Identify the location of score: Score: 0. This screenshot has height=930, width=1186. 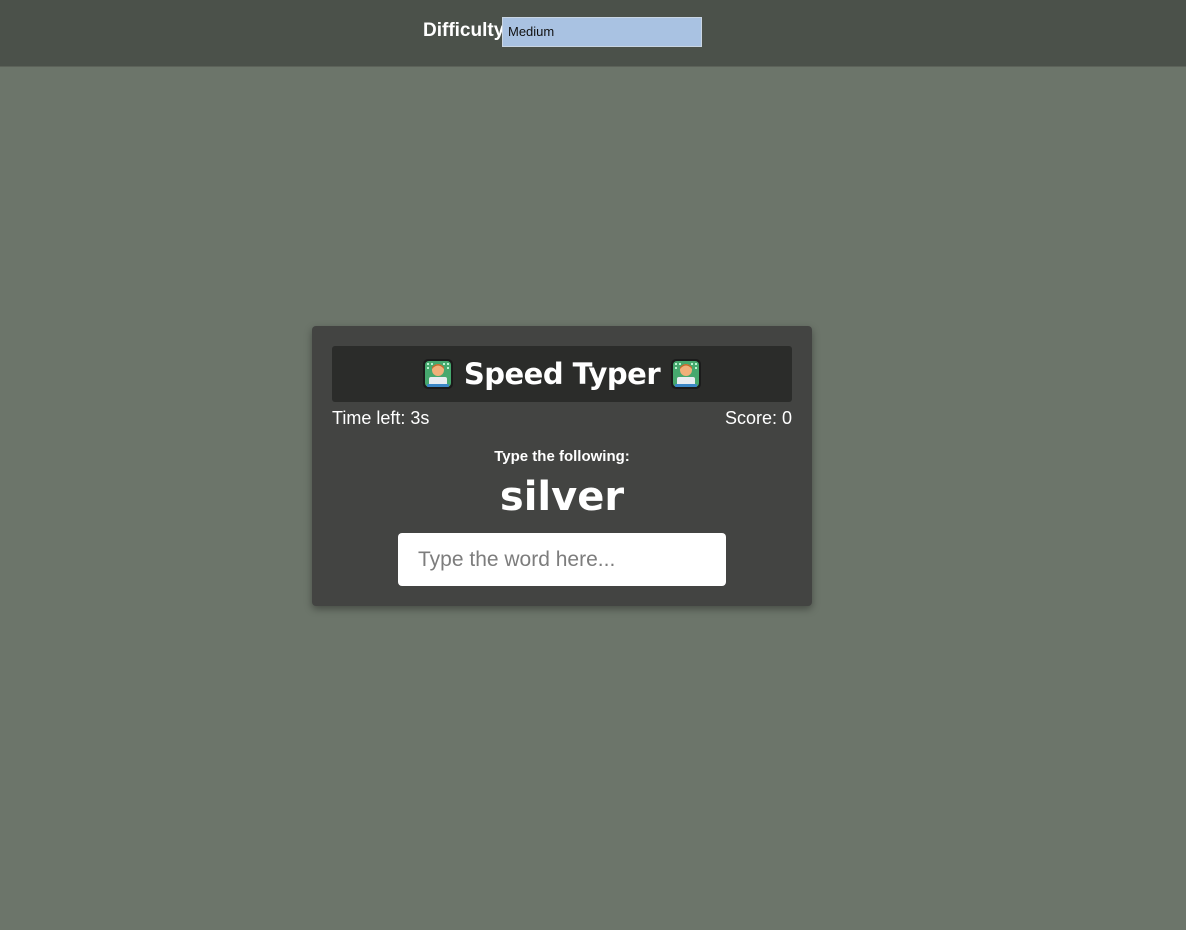
(758, 418).